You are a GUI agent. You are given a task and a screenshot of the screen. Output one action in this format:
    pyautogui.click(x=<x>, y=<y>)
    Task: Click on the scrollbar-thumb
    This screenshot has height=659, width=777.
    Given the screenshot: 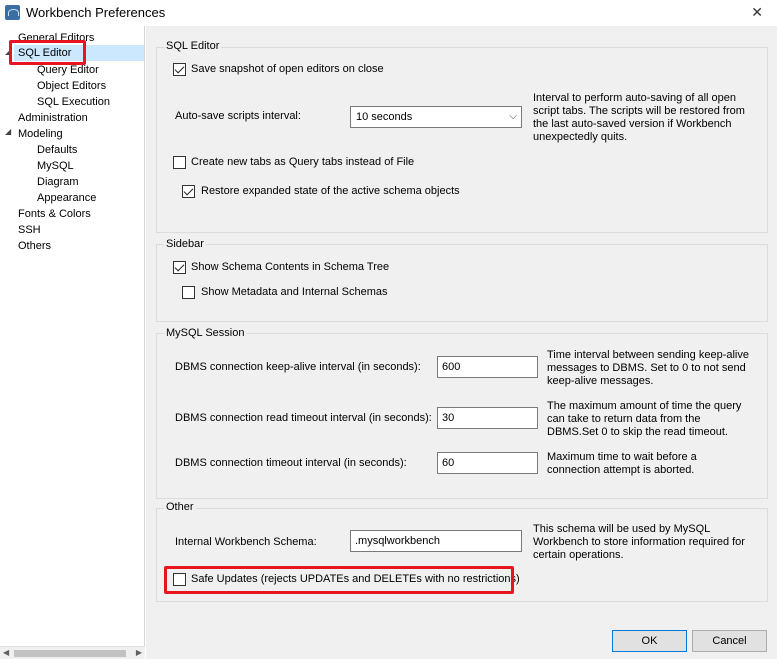 What is the action you would take?
    pyautogui.click(x=70, y=653)
    